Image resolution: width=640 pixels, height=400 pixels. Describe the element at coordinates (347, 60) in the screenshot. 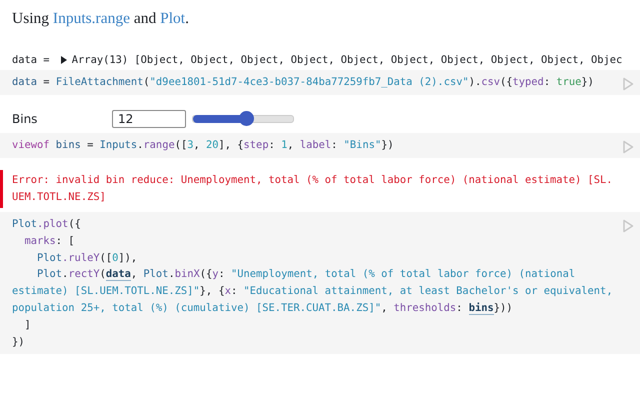

I see `value-summary: Array(13) [Object, Object, Object, Object, Object, Object, Object, Object, Object, Objec` at that location.